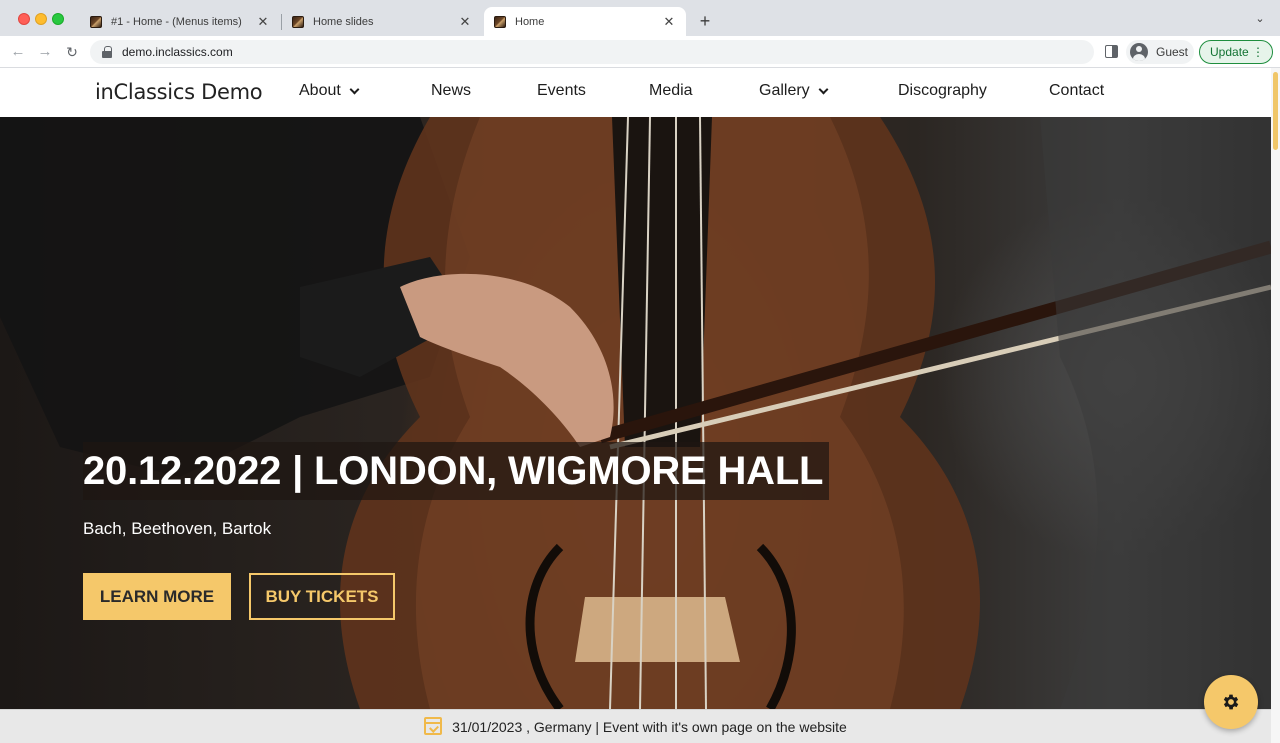 The image size is (1280, 743). I want to click on window-minimize-button, so click(41, 19).